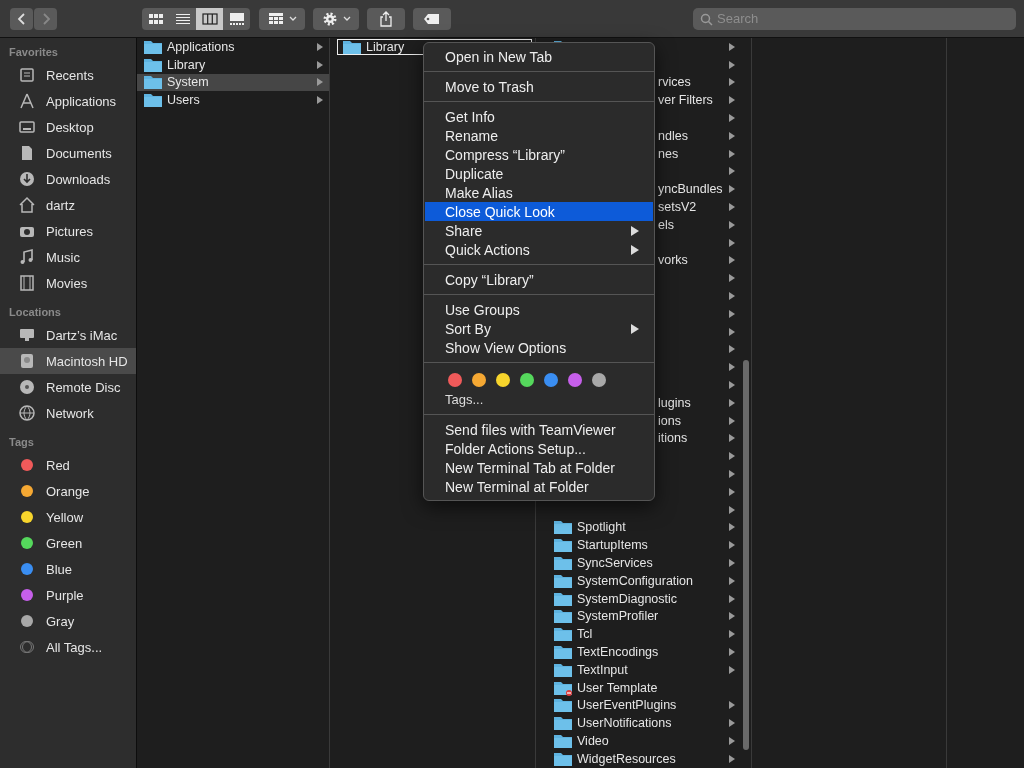  I want to click on sidebar-section-heading: Locations, so click(35, 312).